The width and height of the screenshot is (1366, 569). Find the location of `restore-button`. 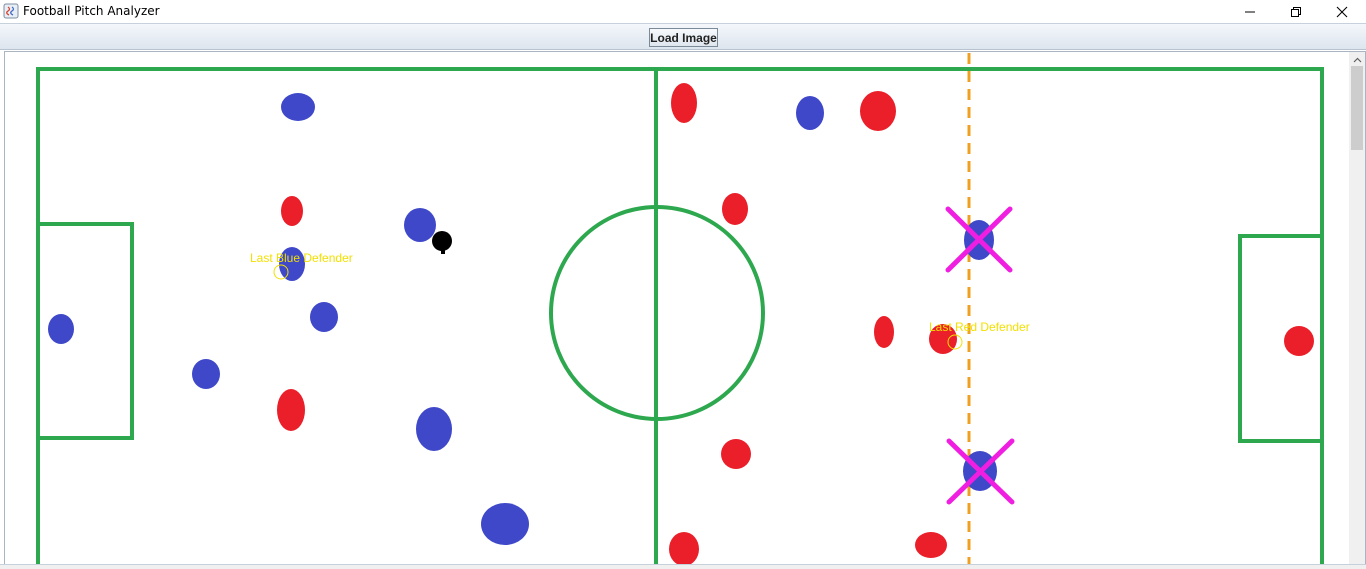

restore-button is located at coordinates (1296, 11).